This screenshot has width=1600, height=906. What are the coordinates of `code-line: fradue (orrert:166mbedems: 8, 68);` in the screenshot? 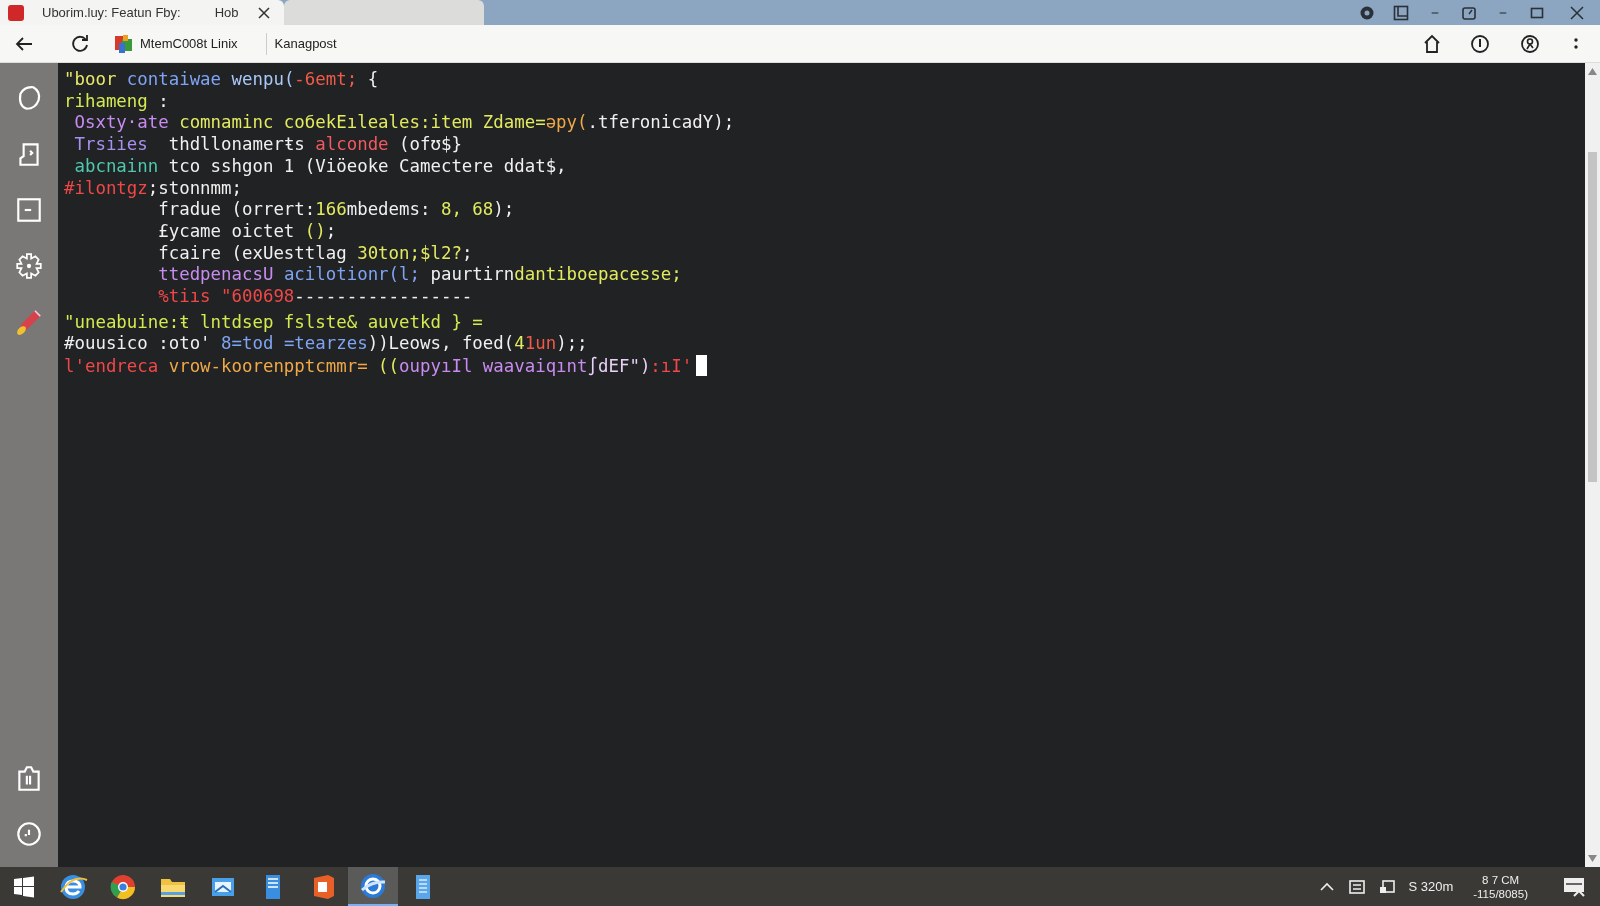 It's located at (336, 210).